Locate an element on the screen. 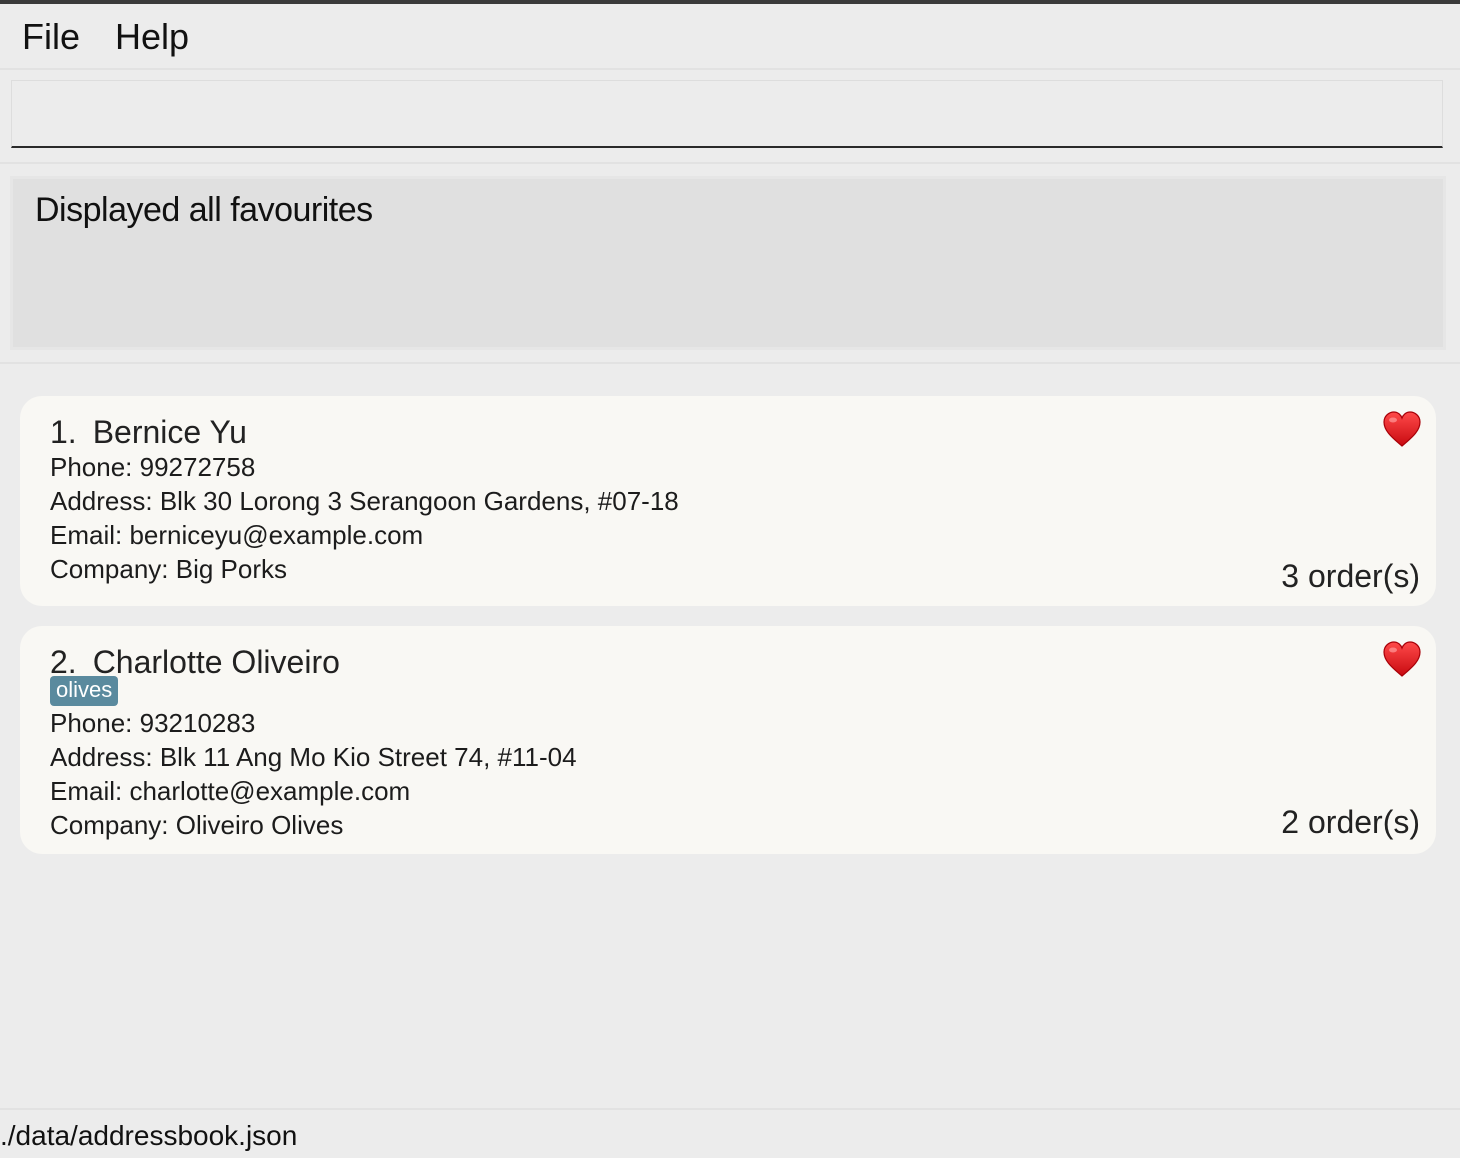 The image size is (1460, 1158). person-name: Charlotte Oliveiro is located at coordinates (216, 662).